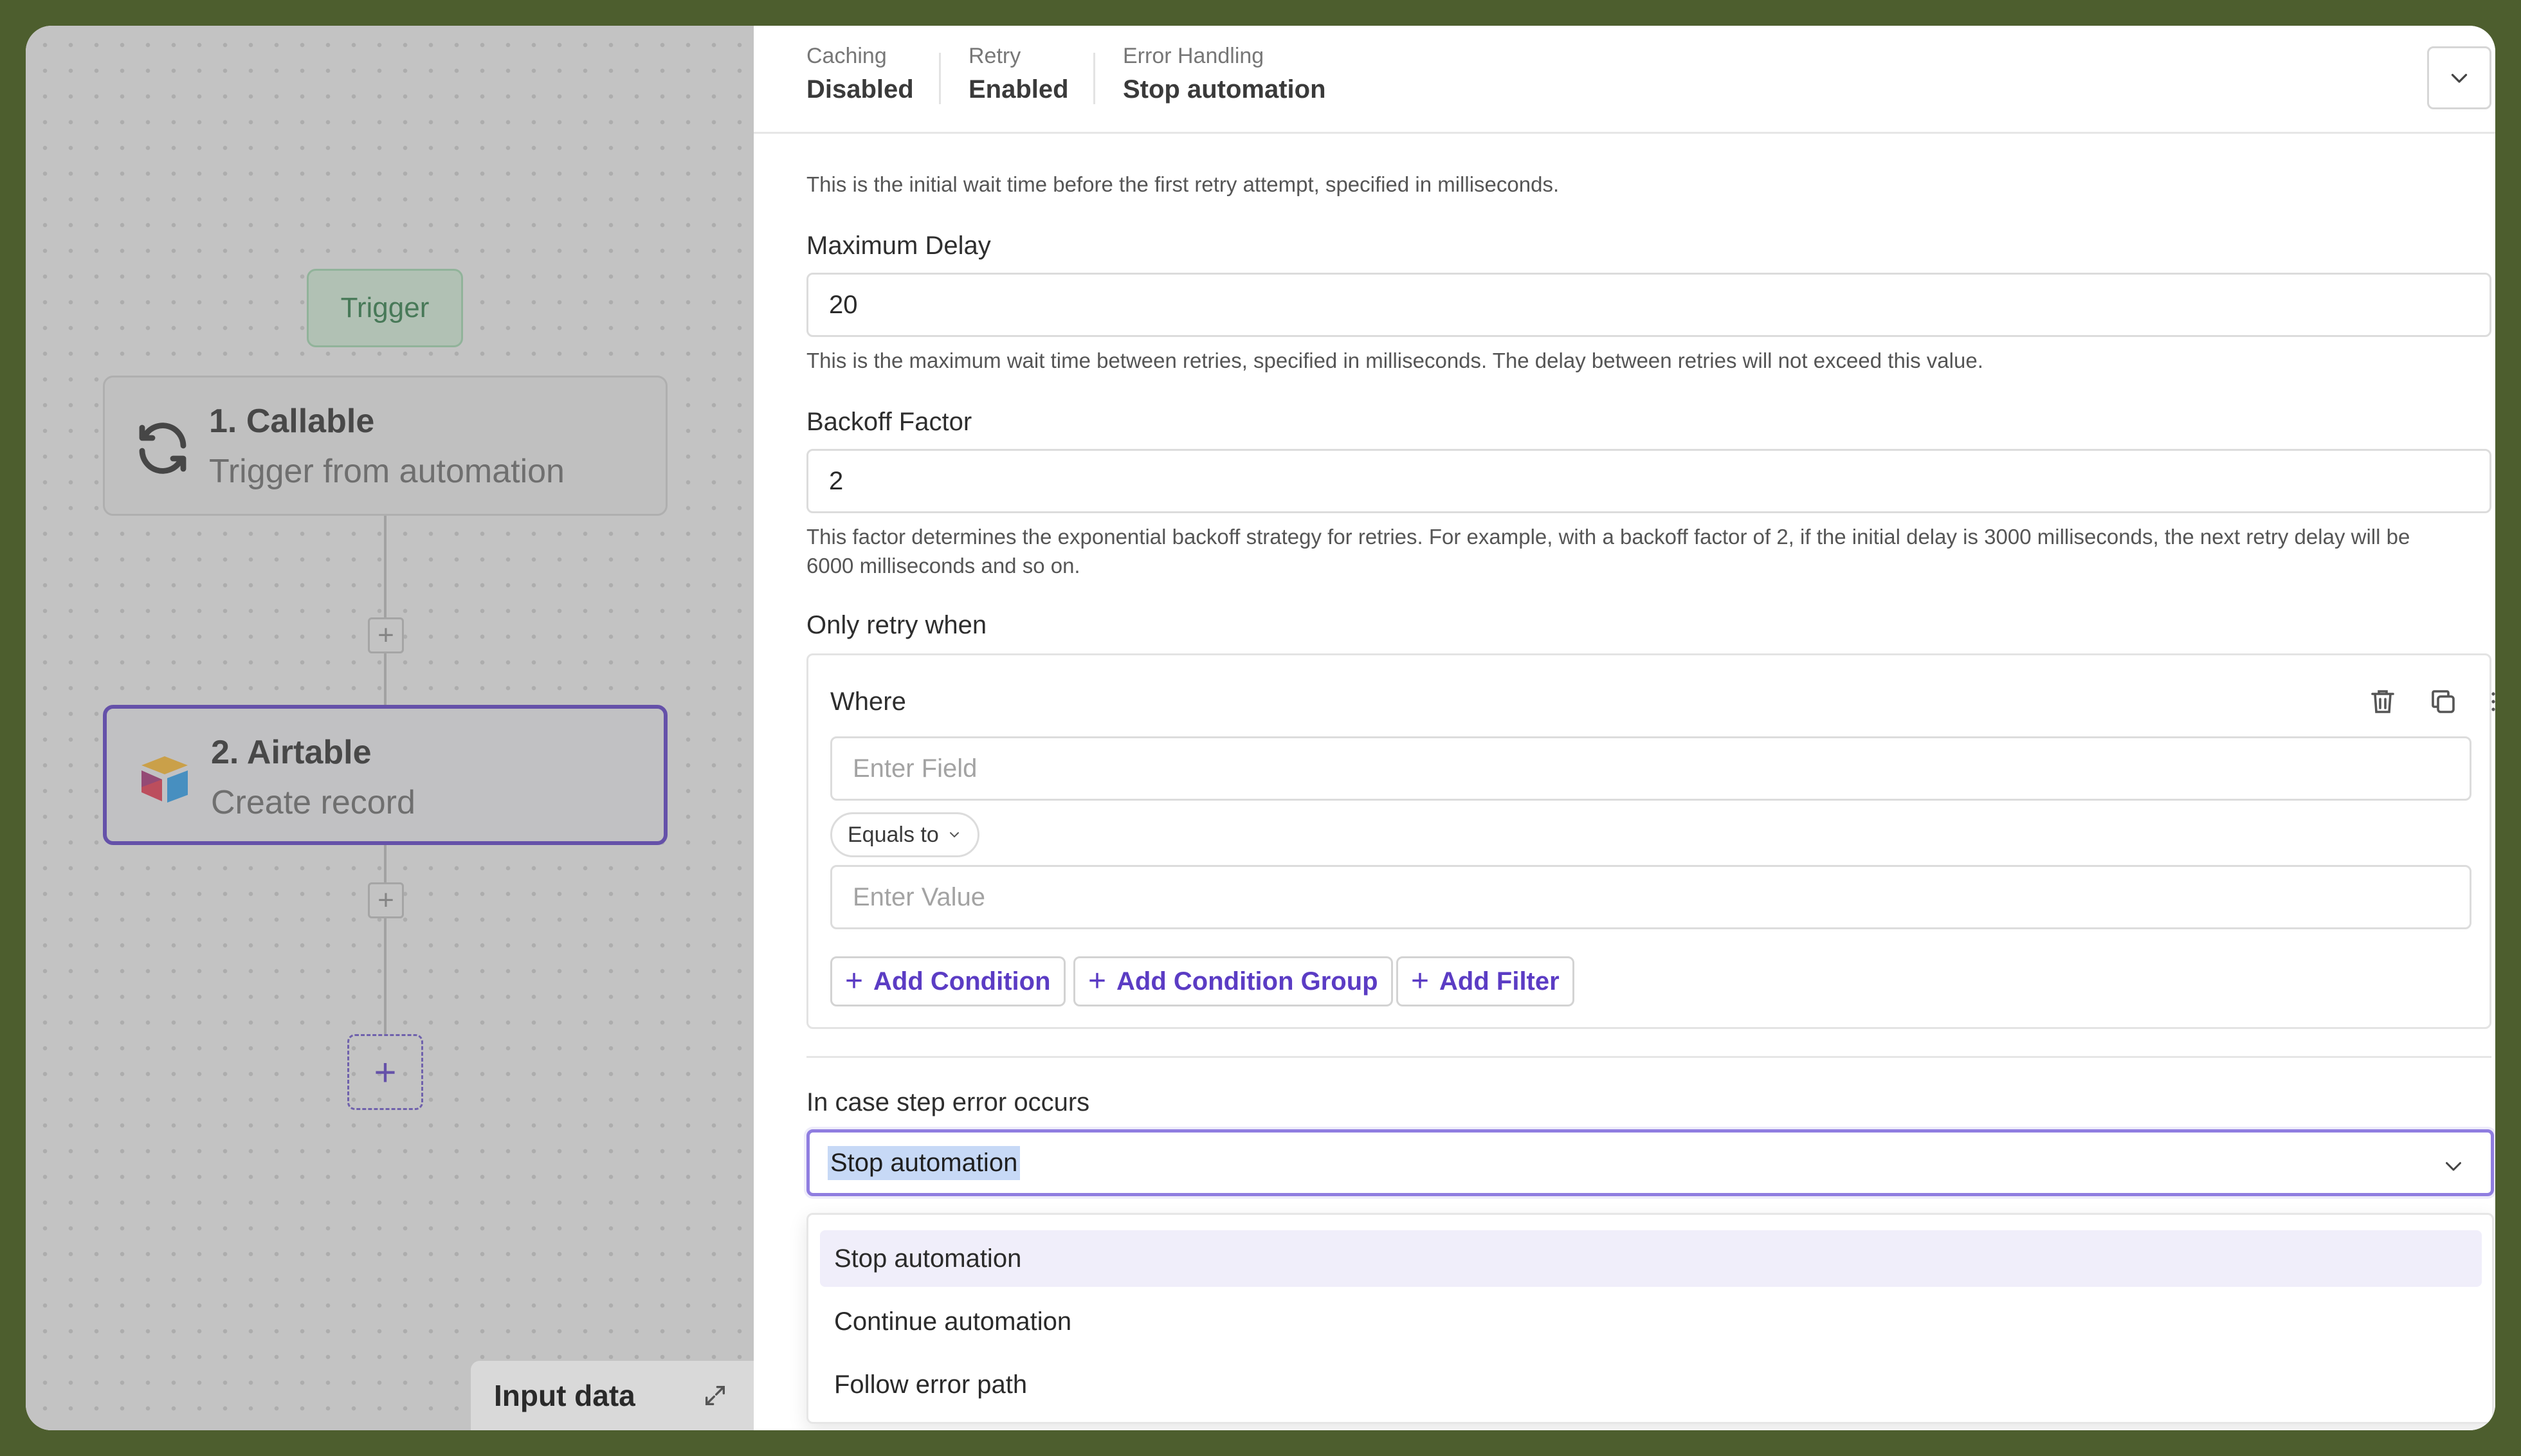 This screenshot has height=1456, width=2521. Describe the element at coordinates (2382, 701) in the screenshot. I see `trash-icon` at that location.